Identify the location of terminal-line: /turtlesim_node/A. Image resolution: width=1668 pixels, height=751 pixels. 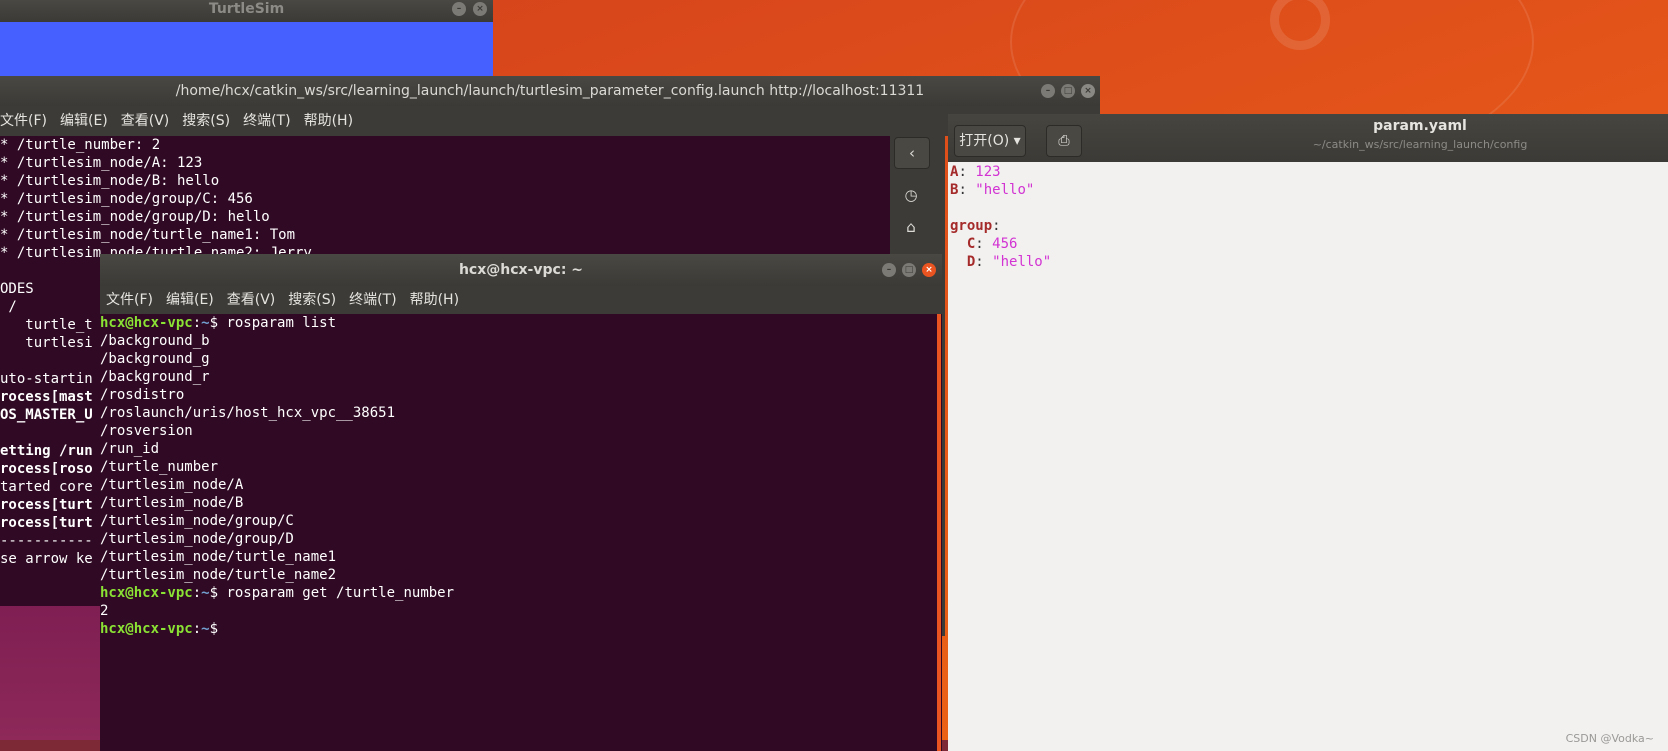
(172, 485).